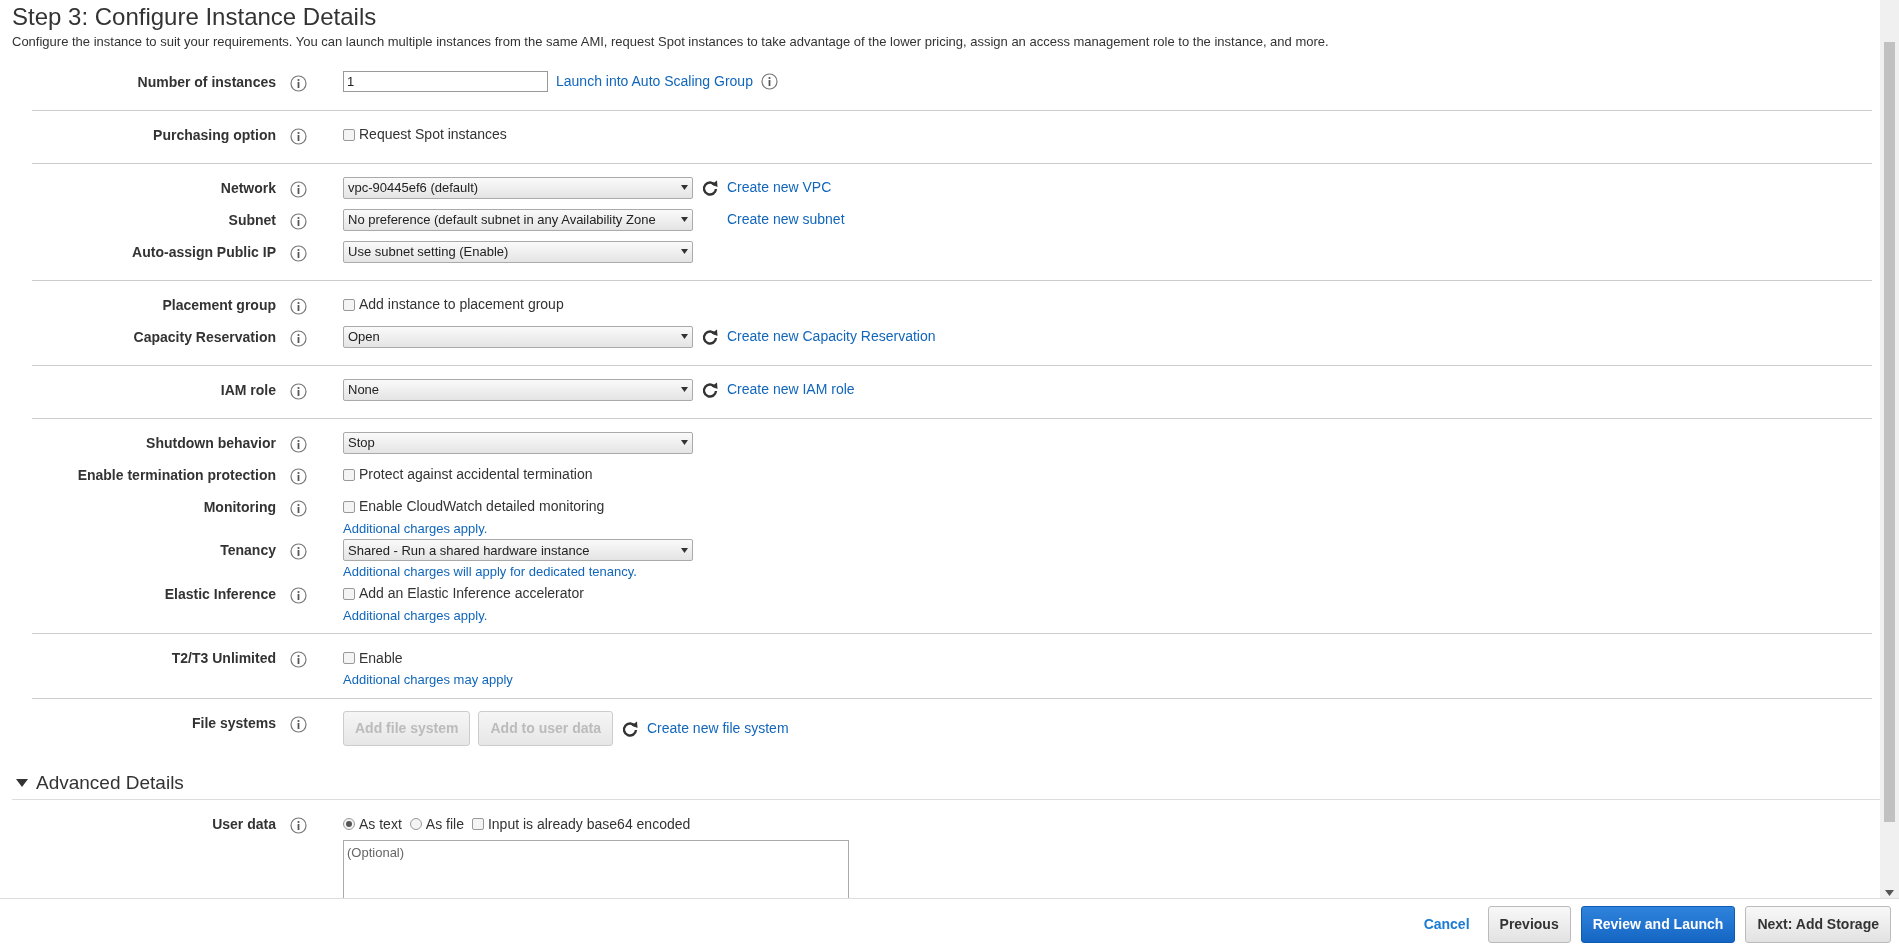 The height and width of the screenshot is (949, 1899). I want to click on field-label: Tenancy, so click(247, 551).